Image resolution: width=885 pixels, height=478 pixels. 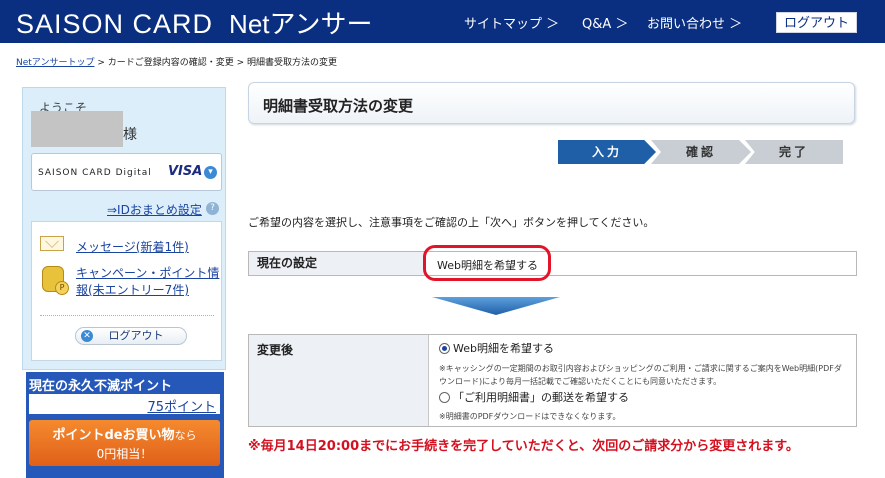 What do you see at coordinates (210, 172) in the screenshot?
I see `chevron-down-icon: ▾` at bounding box center [210, 172].